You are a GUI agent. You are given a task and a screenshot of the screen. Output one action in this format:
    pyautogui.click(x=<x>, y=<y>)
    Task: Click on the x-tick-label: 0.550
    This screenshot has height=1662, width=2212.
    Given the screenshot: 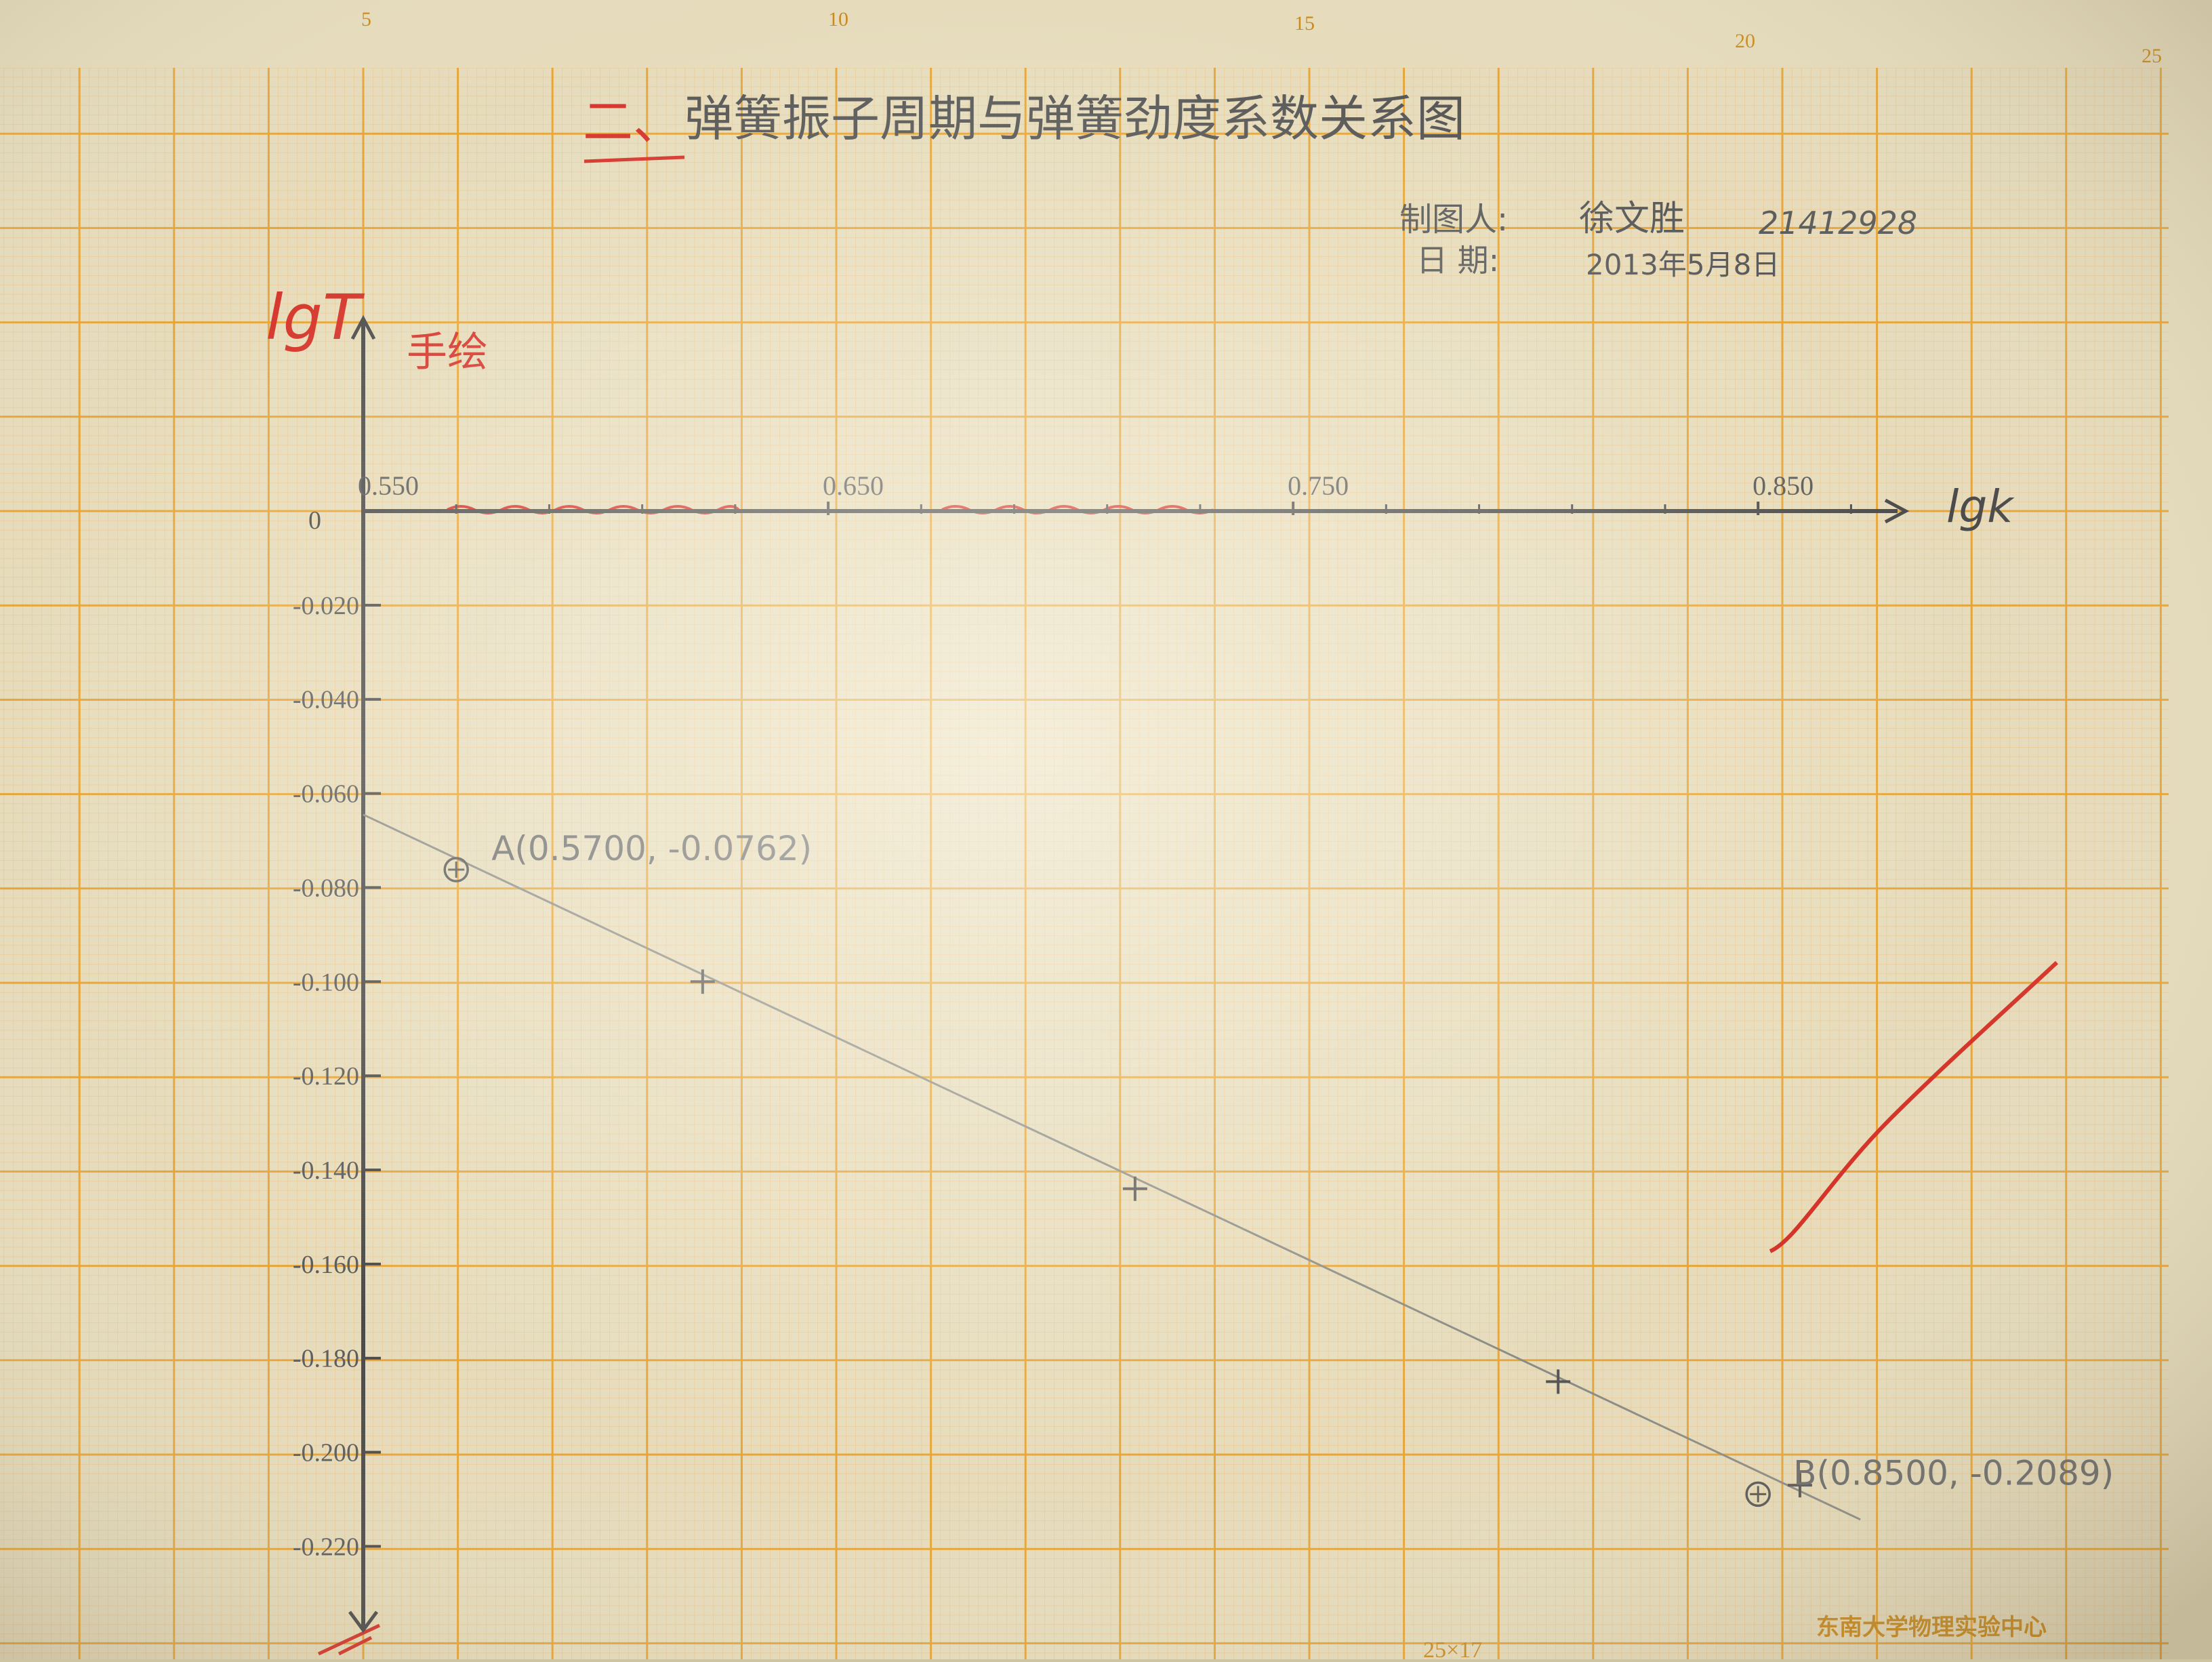 What is the action you would take?
    pyautogui.click(x=388, y=485)
    